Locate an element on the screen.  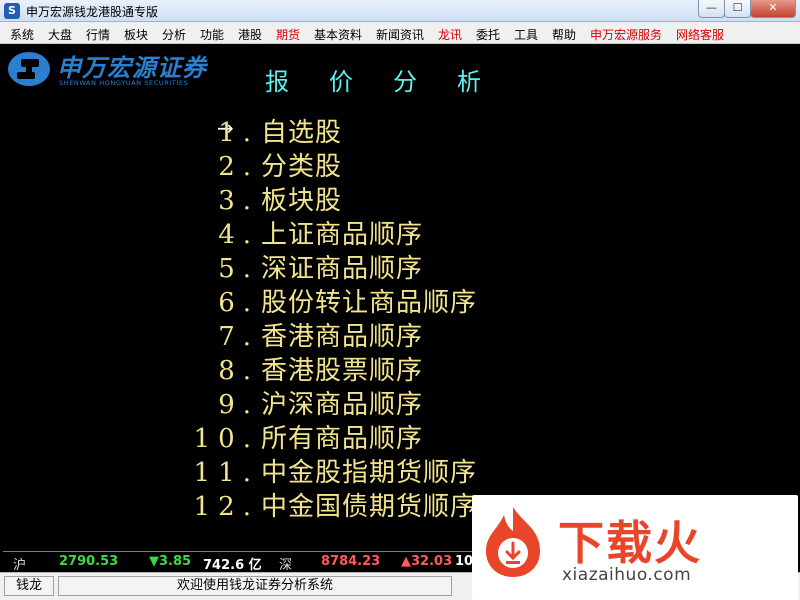
option-label: 板块股 is located at coordinates (302, 201).